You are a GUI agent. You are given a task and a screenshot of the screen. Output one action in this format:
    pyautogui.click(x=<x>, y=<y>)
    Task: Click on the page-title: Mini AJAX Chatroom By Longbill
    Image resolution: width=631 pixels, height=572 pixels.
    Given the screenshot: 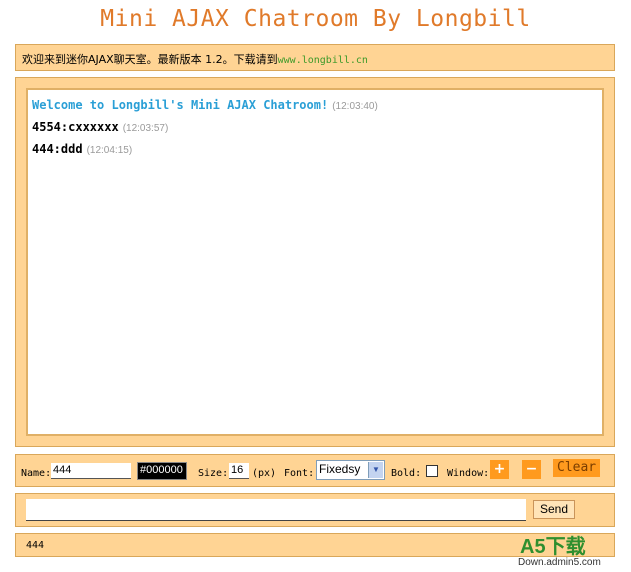 What is the action you would take?
    pyautogui.click(x=315, y=19)
    